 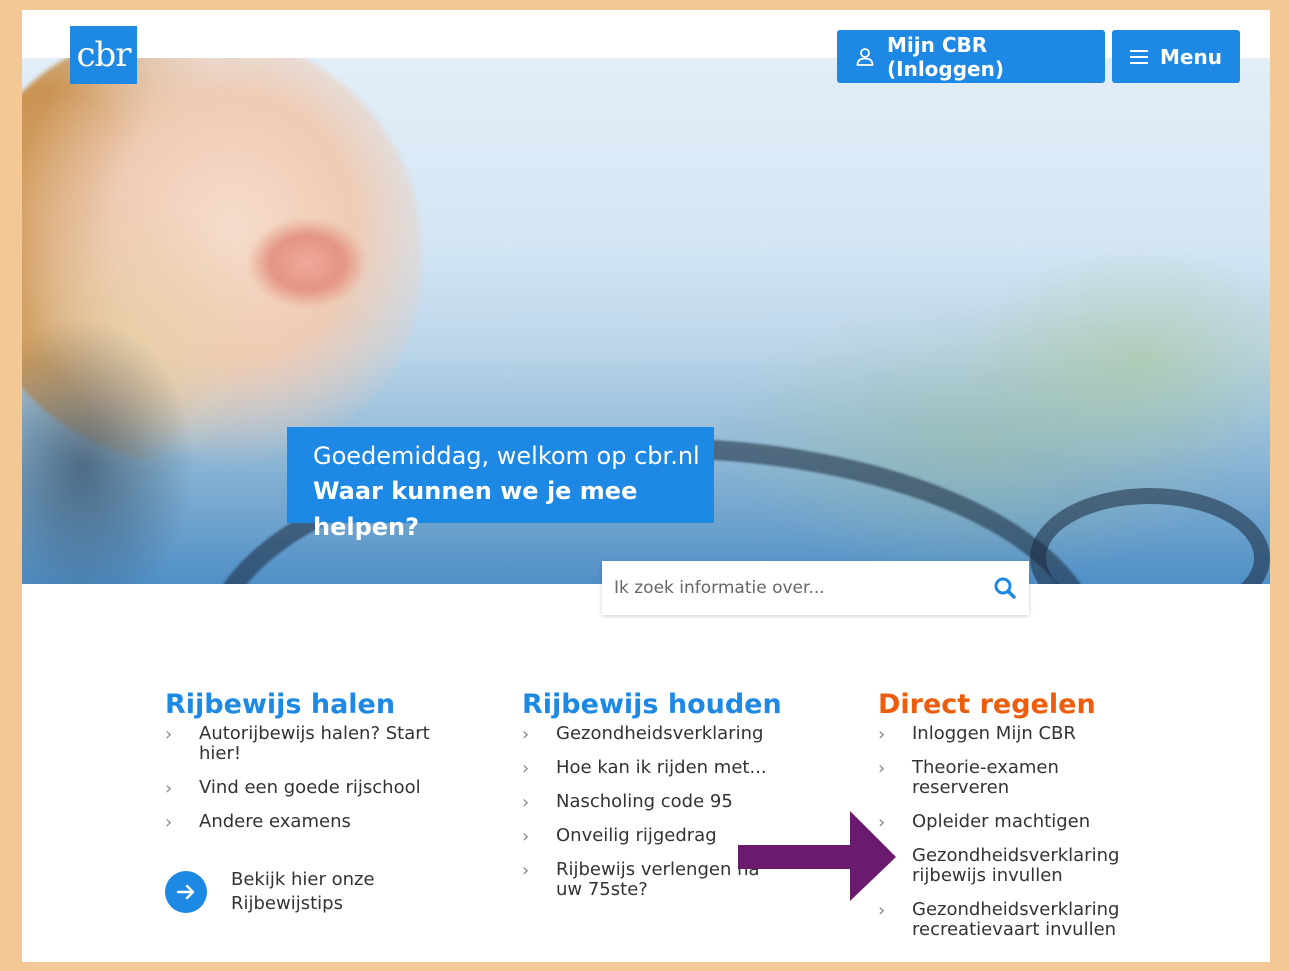 I want to click on list-item: › Opleider machtigen, so click(x=1012, y=823).